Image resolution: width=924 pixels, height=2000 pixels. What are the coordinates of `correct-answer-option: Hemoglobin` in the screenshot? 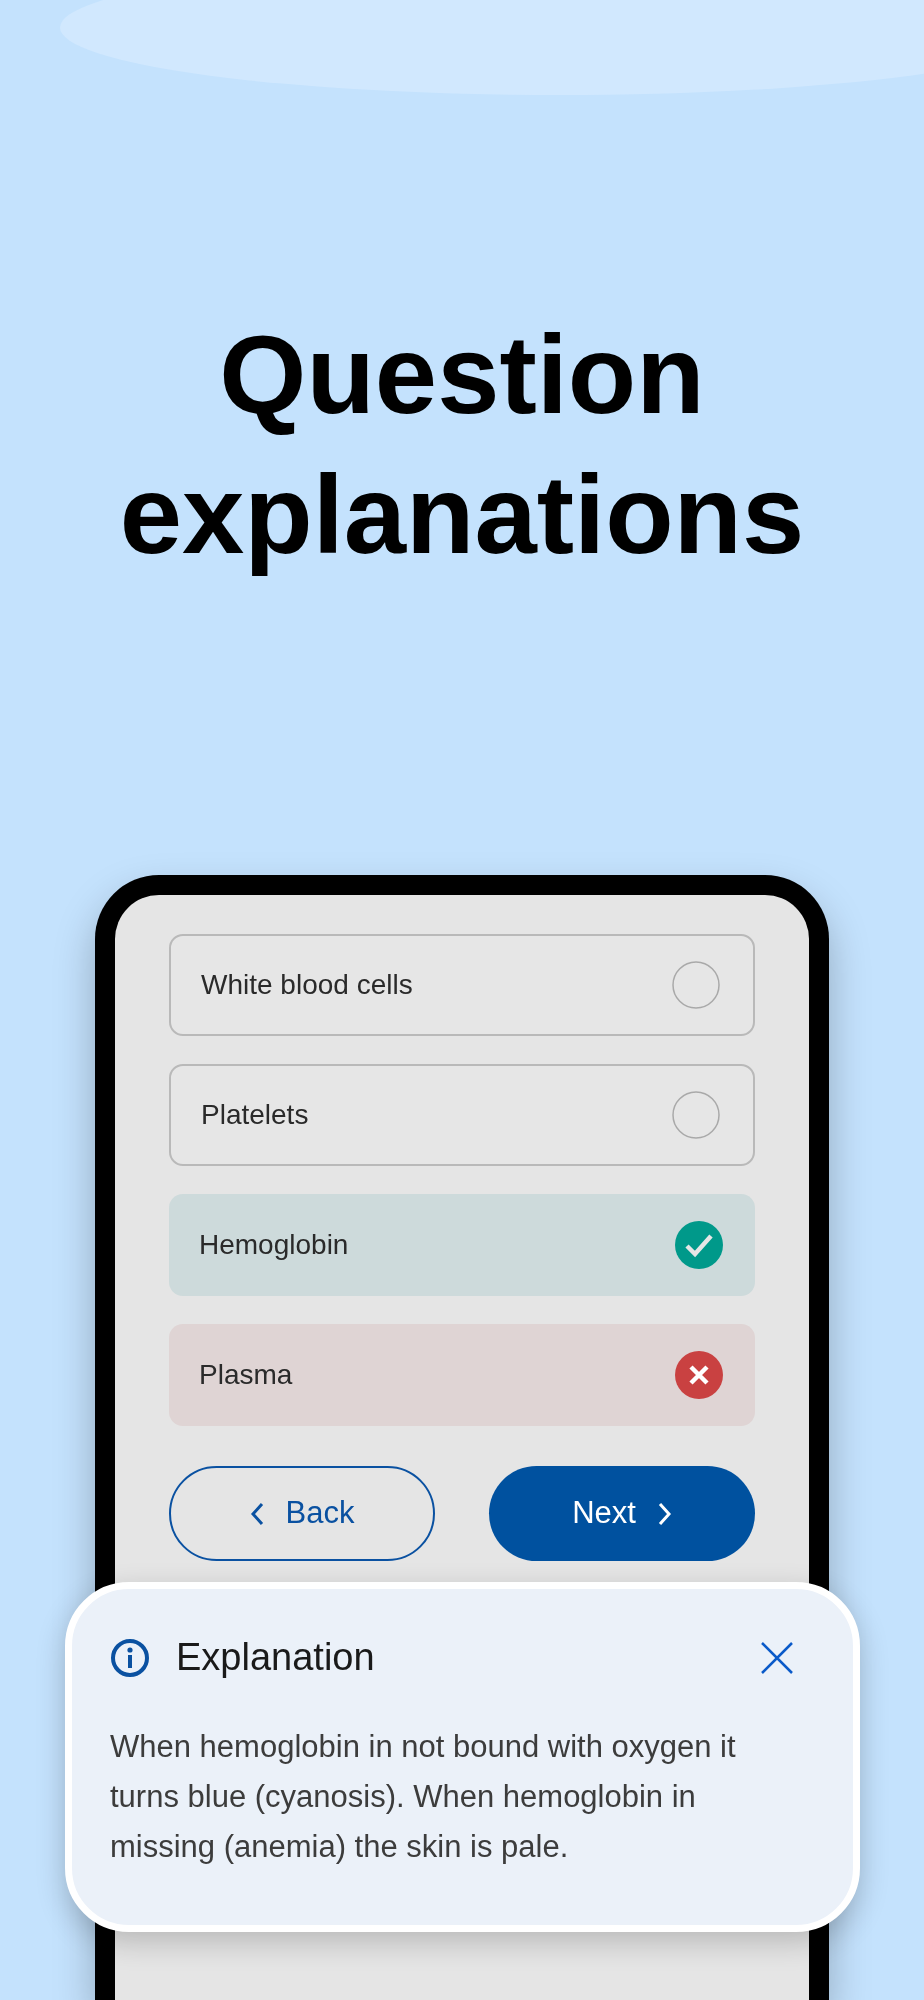 It's located at (462, 1245).